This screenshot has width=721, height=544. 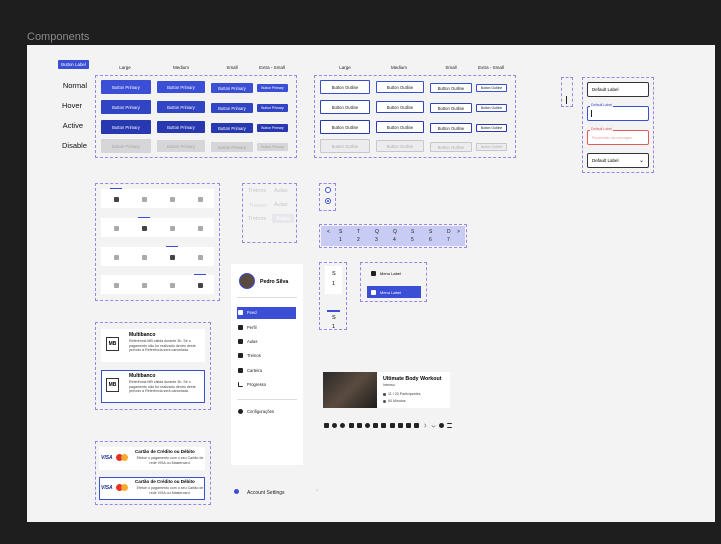 What do you see at coordinates (232, 108) in the screenshot?
I see `primary-button-hover-2: Button Primary` at bounding box center [232, 108].